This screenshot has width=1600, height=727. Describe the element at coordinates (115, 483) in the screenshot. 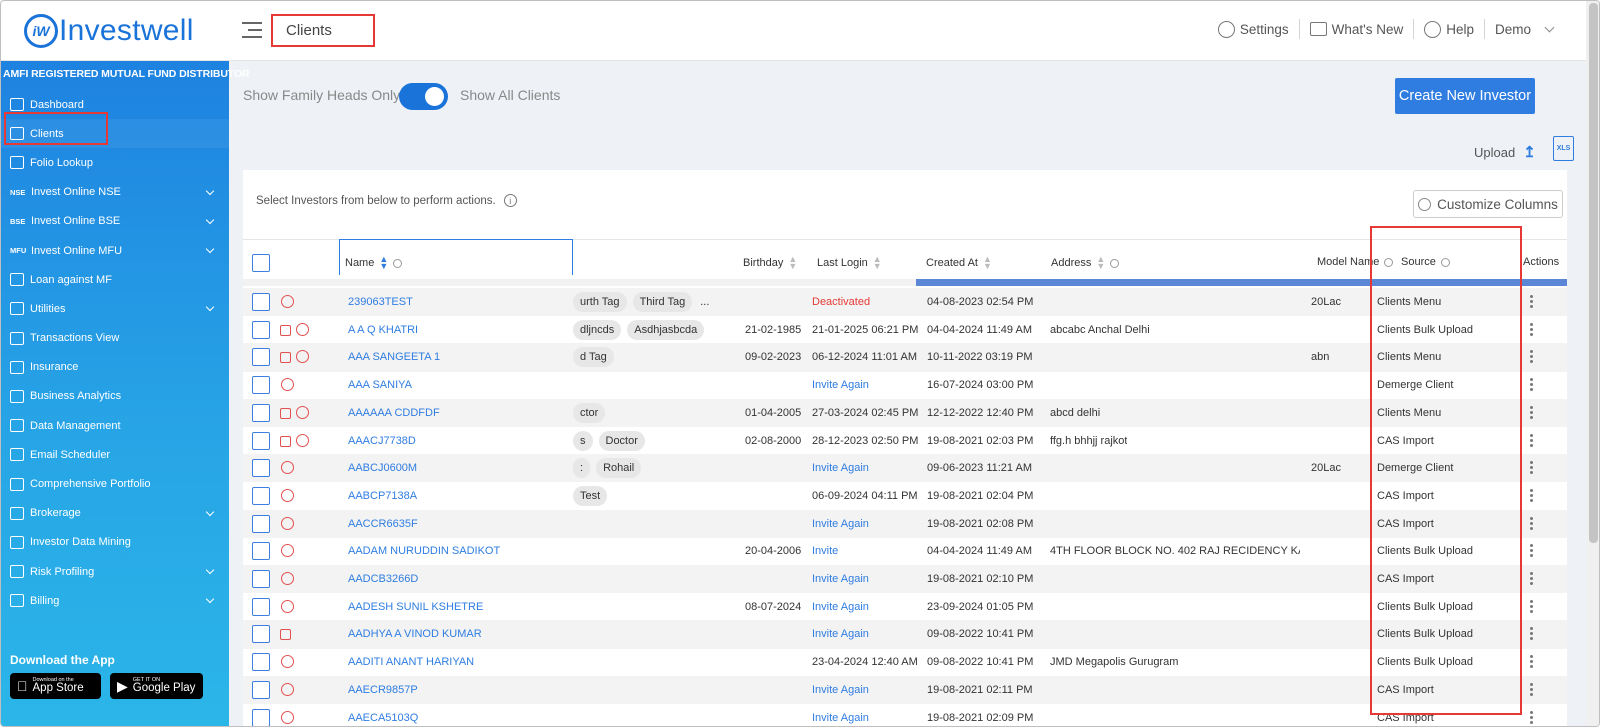

I see `sidebar-item-comprehensive-portfolio: Comprehensive Portfolio` at that location.